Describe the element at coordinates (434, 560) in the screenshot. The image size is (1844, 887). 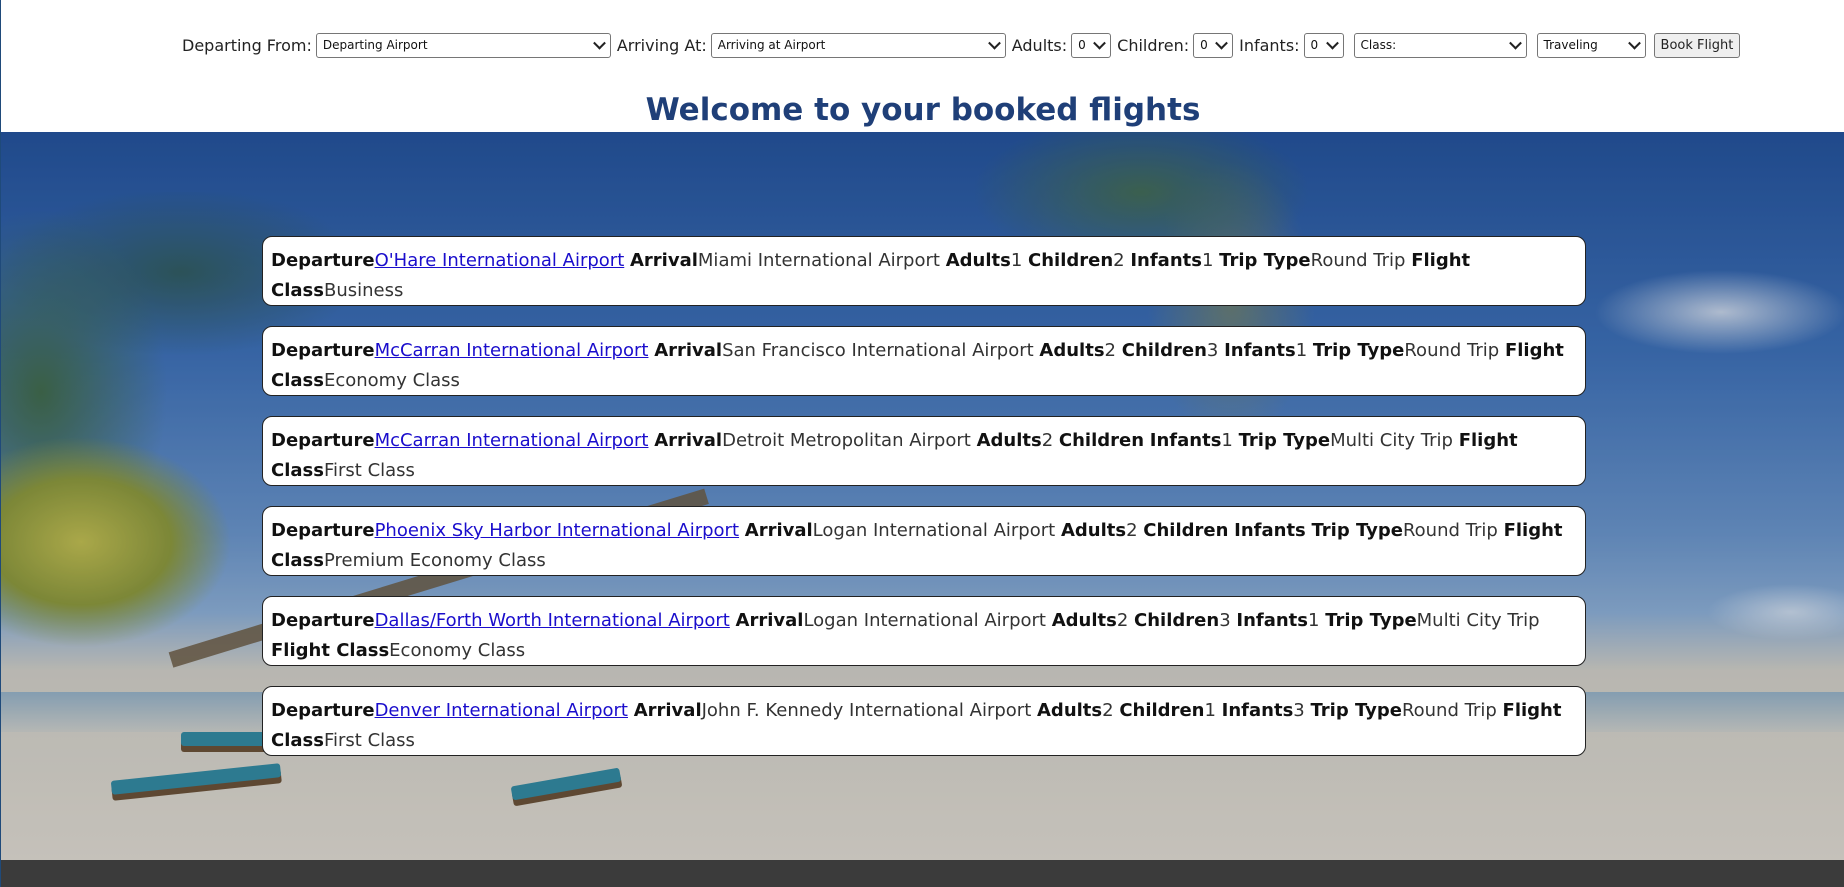
I see `flight-class-value: Premium Economy Class` at that location.